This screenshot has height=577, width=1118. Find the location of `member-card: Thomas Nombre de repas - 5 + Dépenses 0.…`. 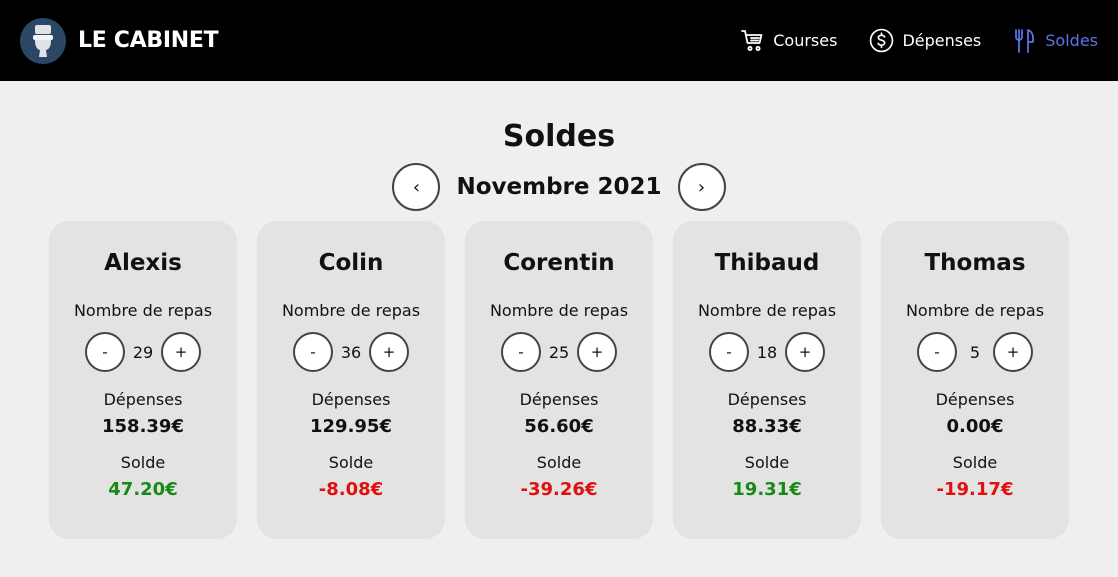

member-card: Thomas Nombre de repas - 5 + Dépenses 0.… is located at coordinates (975, 380).